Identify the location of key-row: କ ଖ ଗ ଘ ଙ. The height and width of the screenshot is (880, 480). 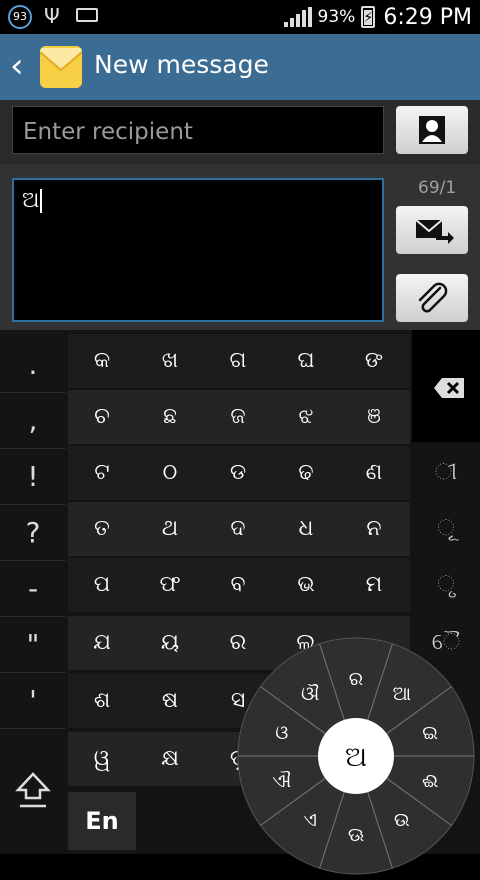
(239, 361).